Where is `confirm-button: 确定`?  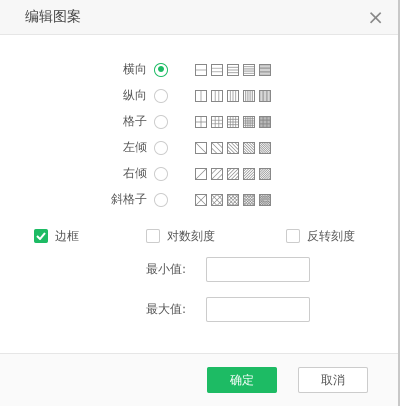 confirm-button: 确定 is located at coordinates (242, 380).